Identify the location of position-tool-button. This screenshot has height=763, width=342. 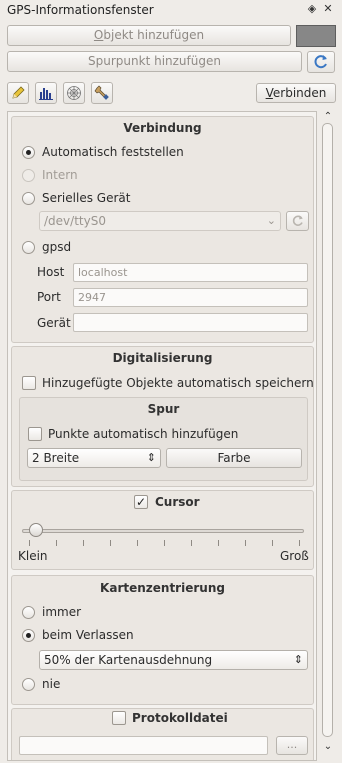
(18, 93).